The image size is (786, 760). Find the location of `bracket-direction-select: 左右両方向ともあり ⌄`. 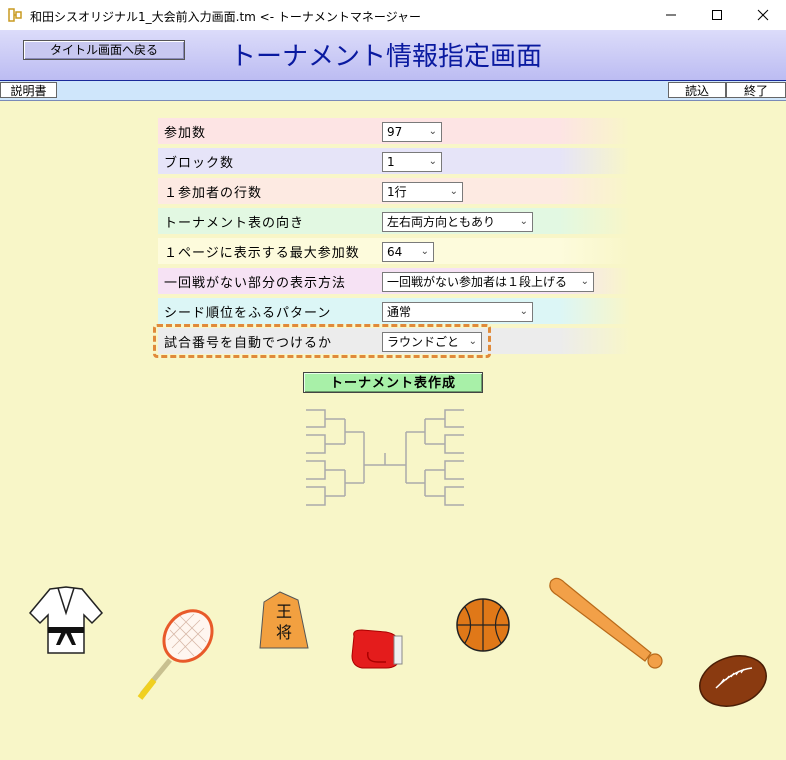

bracket-direction-select: 左右両方向ともあり ⌄ is located at coordinates (457, 222).